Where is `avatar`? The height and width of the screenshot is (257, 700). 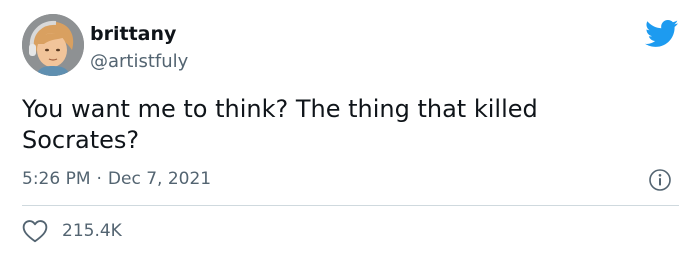
avatar is located at coordinates (53, 45).